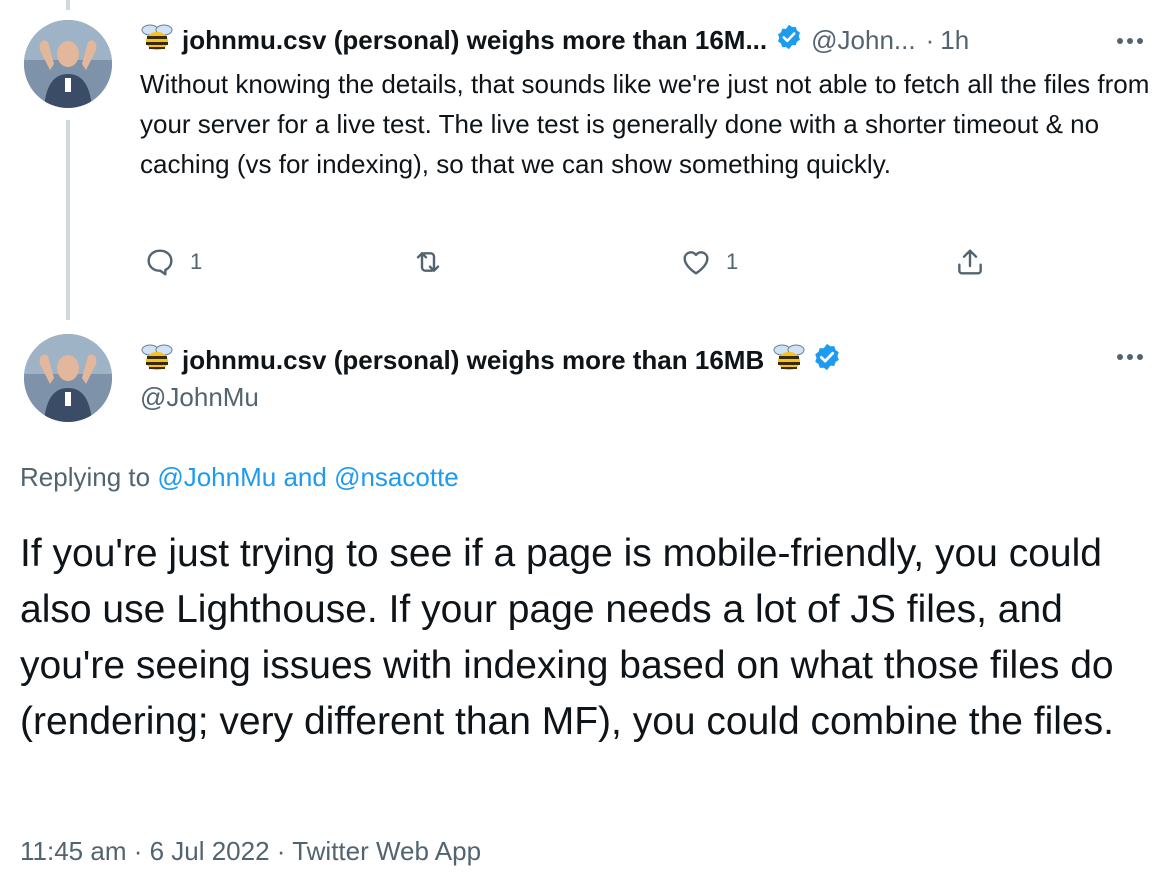 The image size is (1167, 896). I want to click on tweet-actions: 1 1, so click(570, 266).